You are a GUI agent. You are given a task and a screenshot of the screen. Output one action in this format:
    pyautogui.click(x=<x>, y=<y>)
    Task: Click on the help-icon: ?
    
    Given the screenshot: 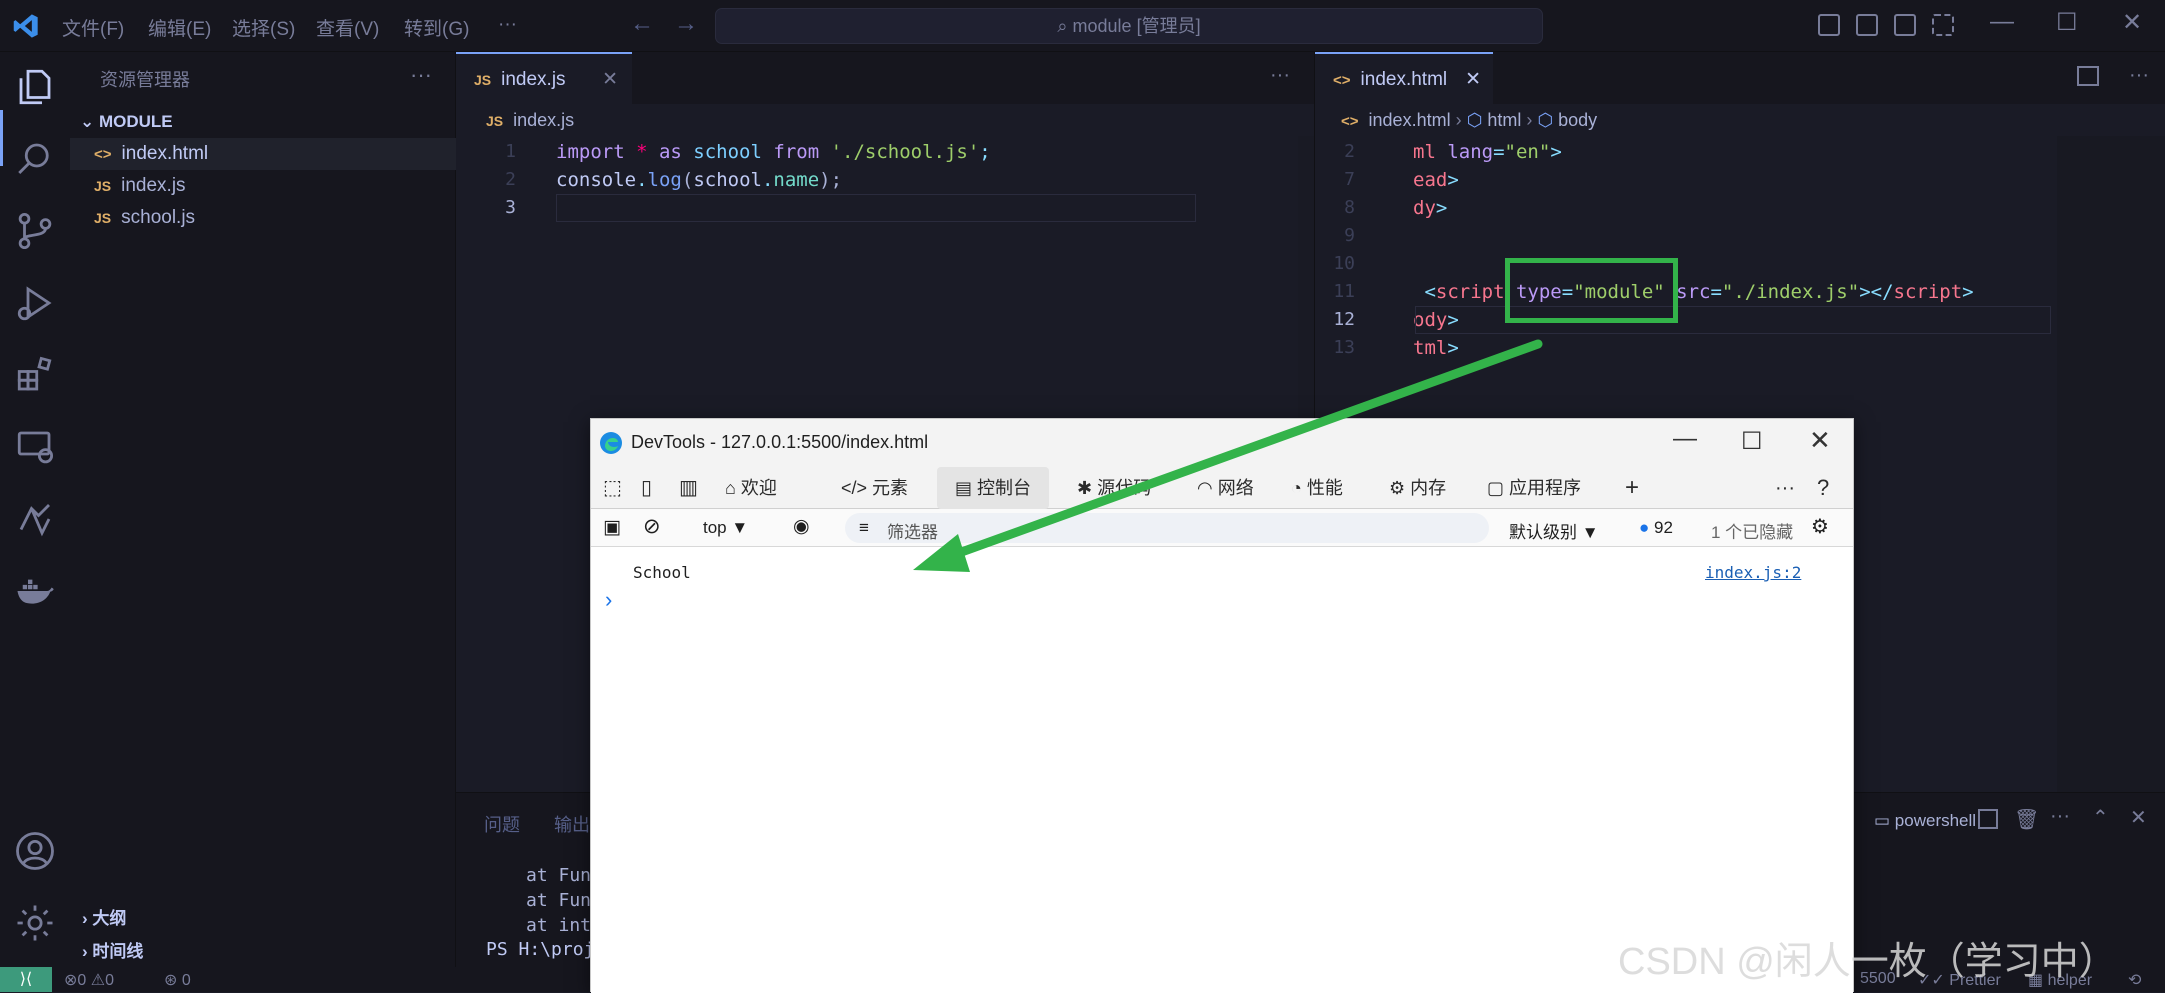 What is the action you would take?
    pyautogui.click(x=1823, y=488)
    